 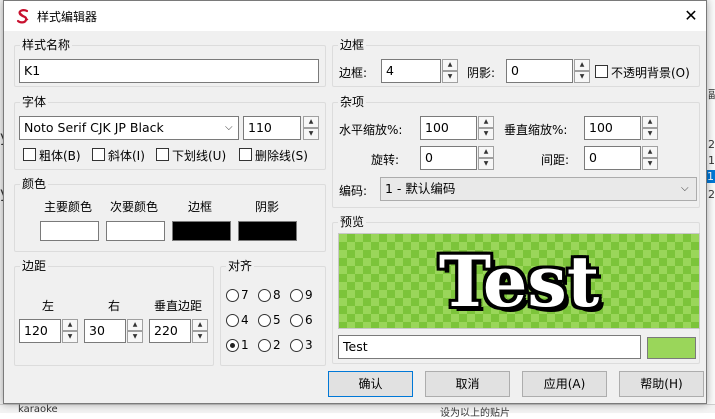 What do you see at coordinates (538, 189) in the screenshot?
I see `encoding-select: 1 - 默认编码` at bounding box center [538, 189].